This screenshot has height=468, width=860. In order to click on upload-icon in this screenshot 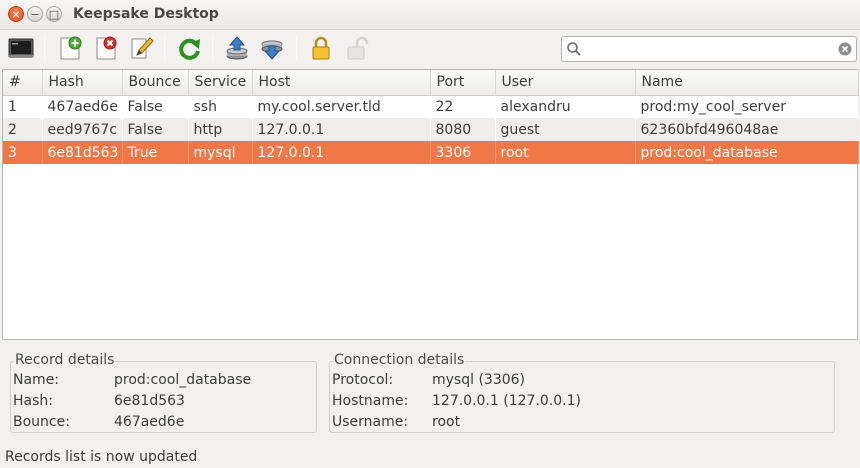, I will do `click(237, 48)`.